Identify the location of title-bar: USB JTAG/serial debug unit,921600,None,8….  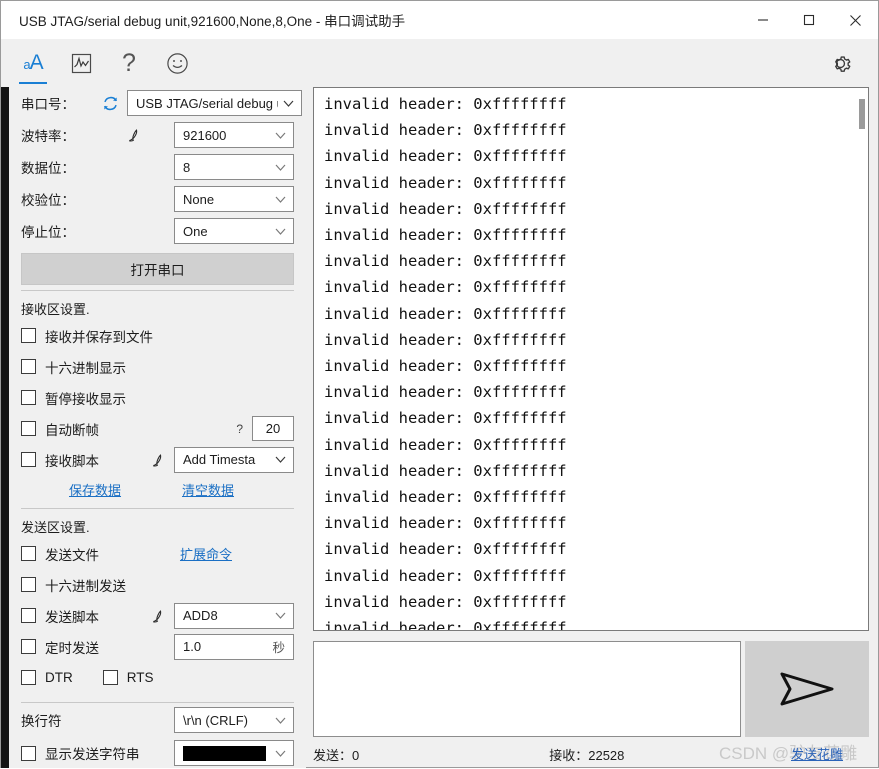
(439, 20).